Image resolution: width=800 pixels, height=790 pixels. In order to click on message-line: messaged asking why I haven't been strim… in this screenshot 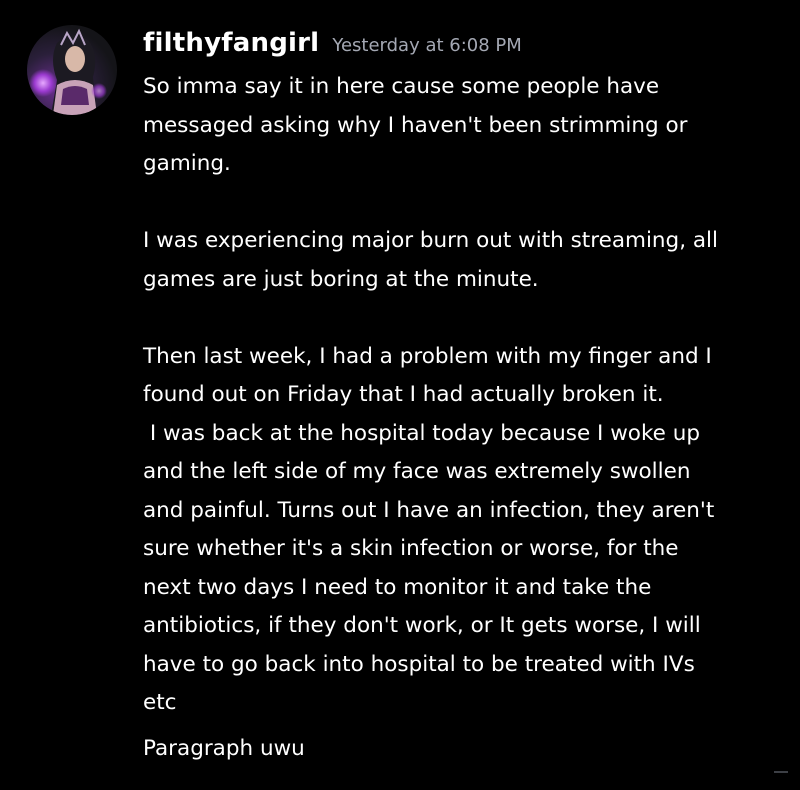, I will do `click(415, 125)`.